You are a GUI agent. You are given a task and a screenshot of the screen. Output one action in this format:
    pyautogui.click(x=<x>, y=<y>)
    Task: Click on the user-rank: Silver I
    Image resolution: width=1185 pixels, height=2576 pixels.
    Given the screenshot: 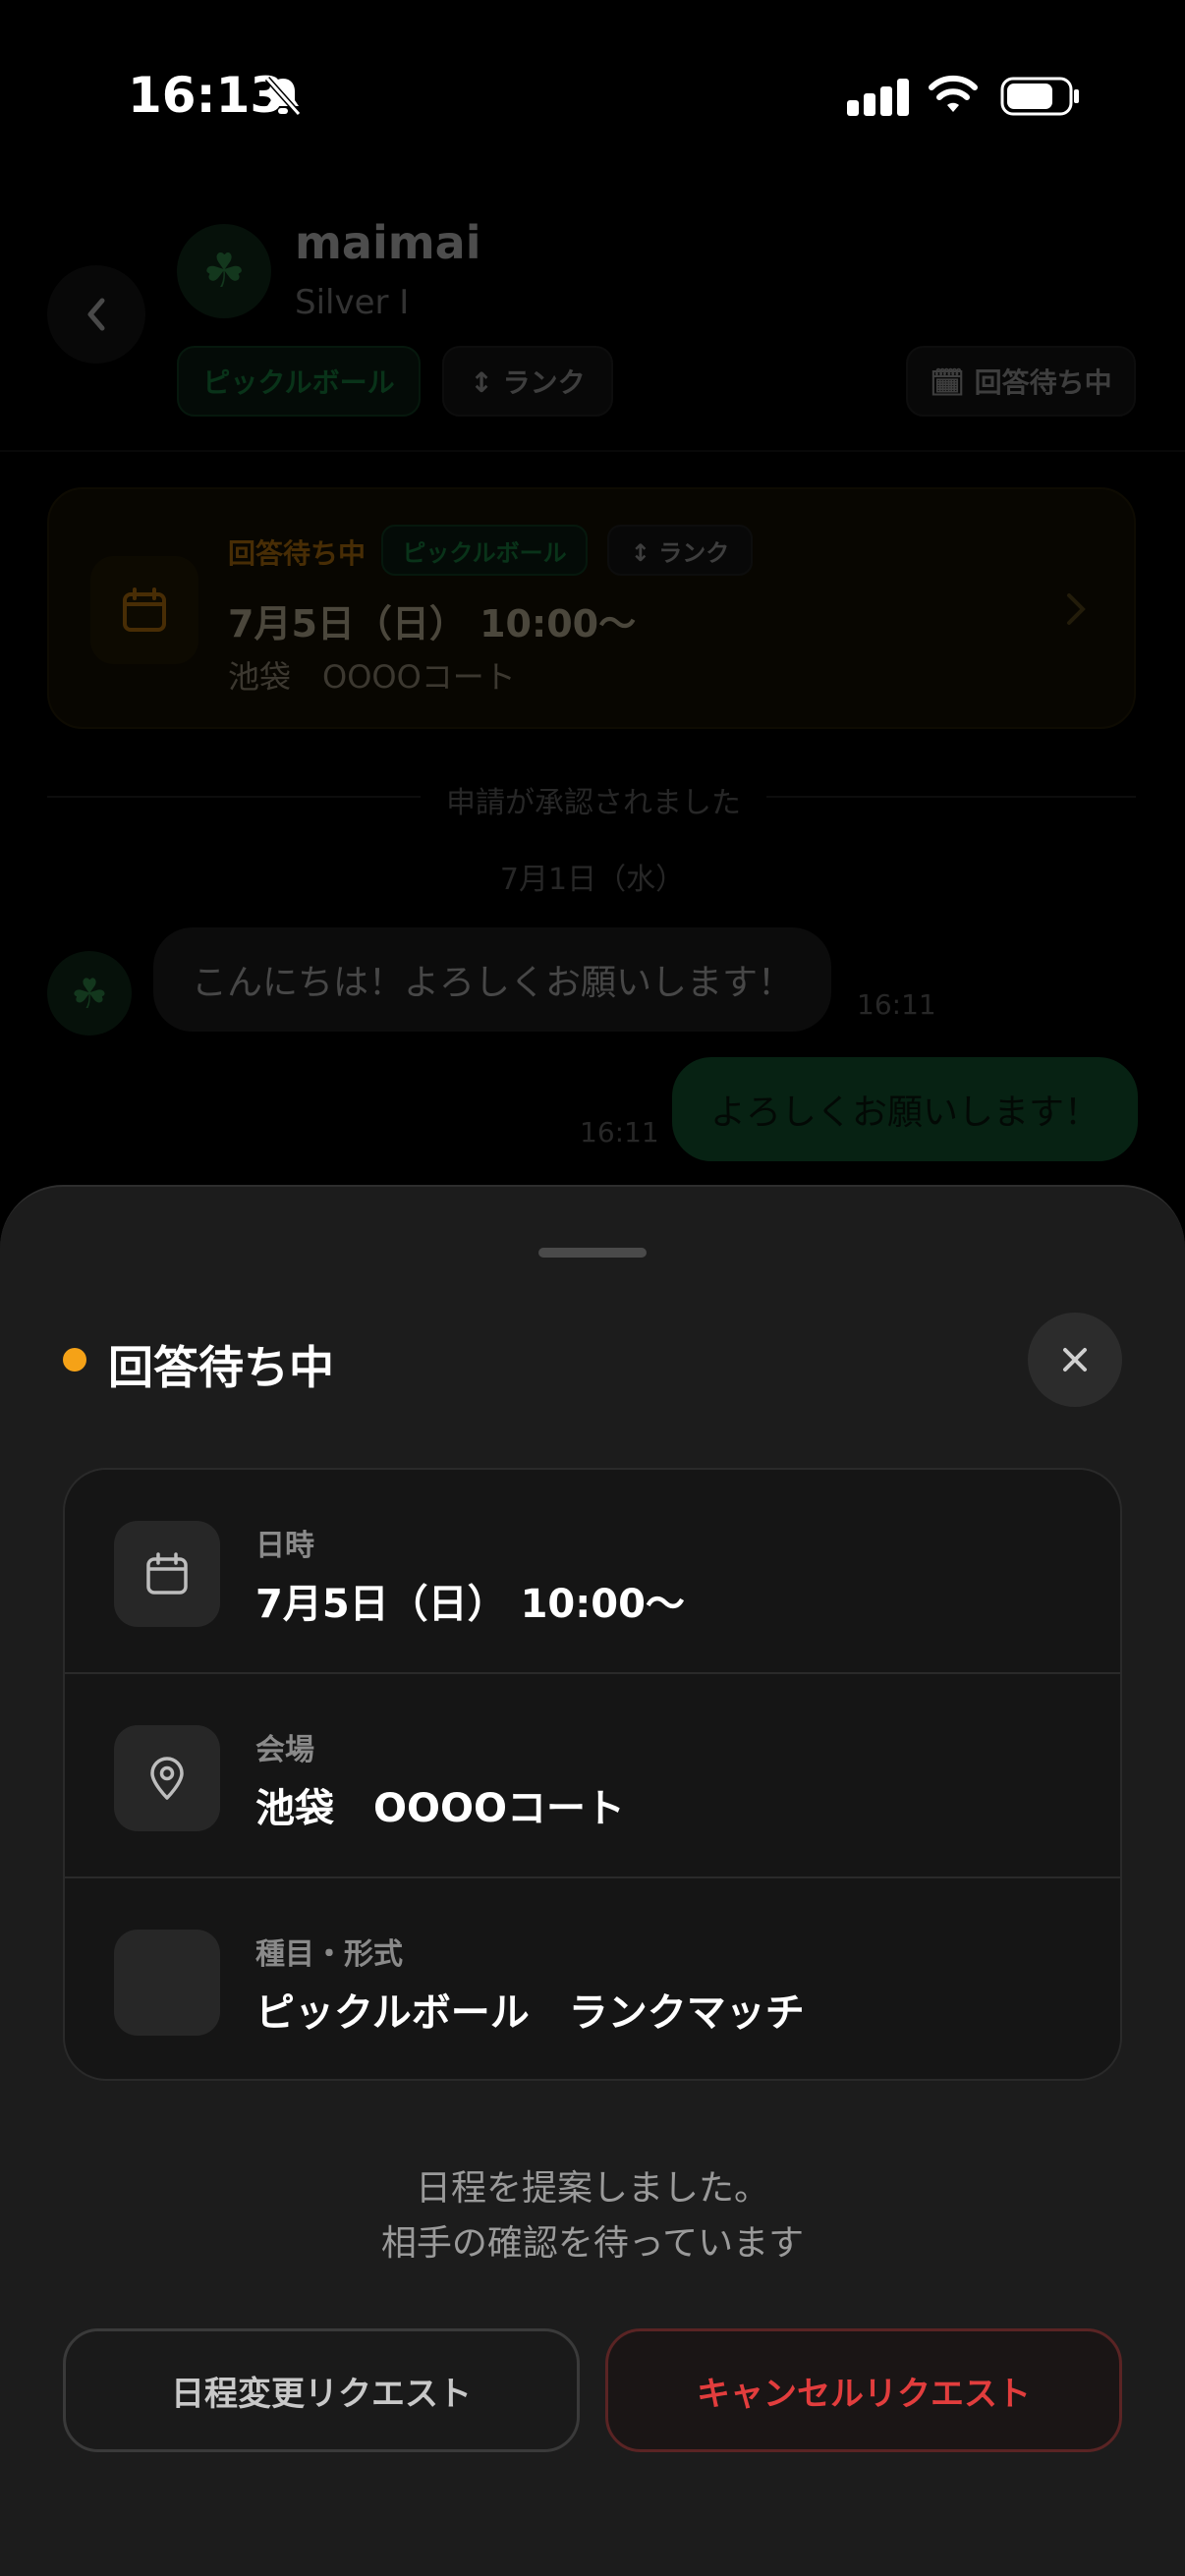 What is the action you would take?
    pyautogui.click(x=352, y=302)
    